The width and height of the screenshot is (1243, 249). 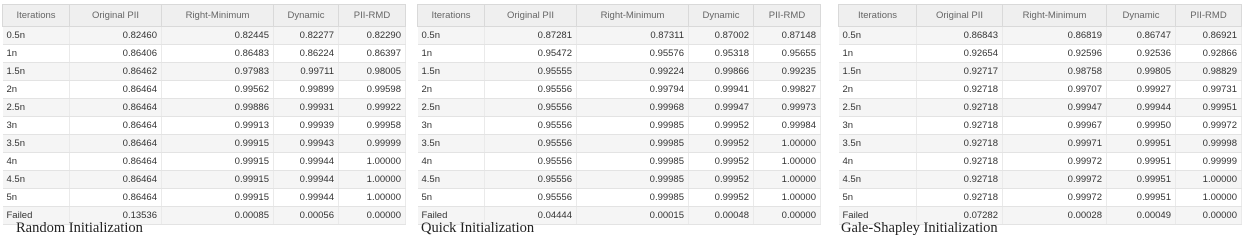 I want to click on random-initialization-caption: Random Initialization, so click(x=79, y=228).